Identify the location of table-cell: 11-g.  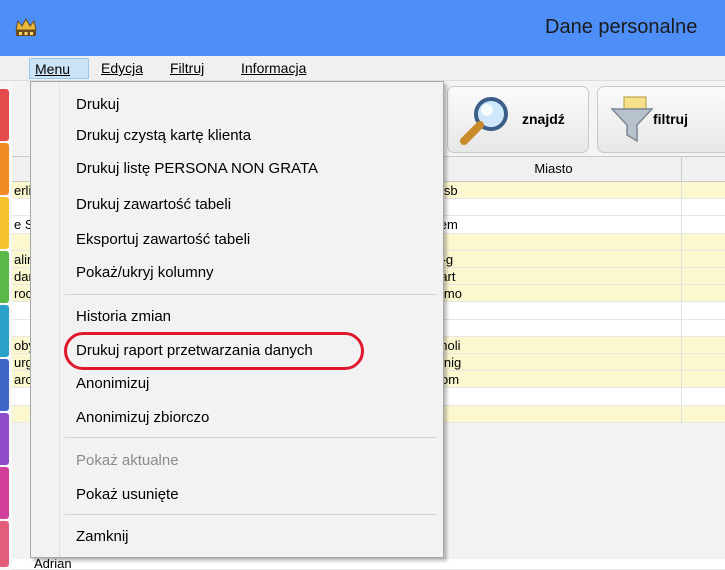
(553, 259).